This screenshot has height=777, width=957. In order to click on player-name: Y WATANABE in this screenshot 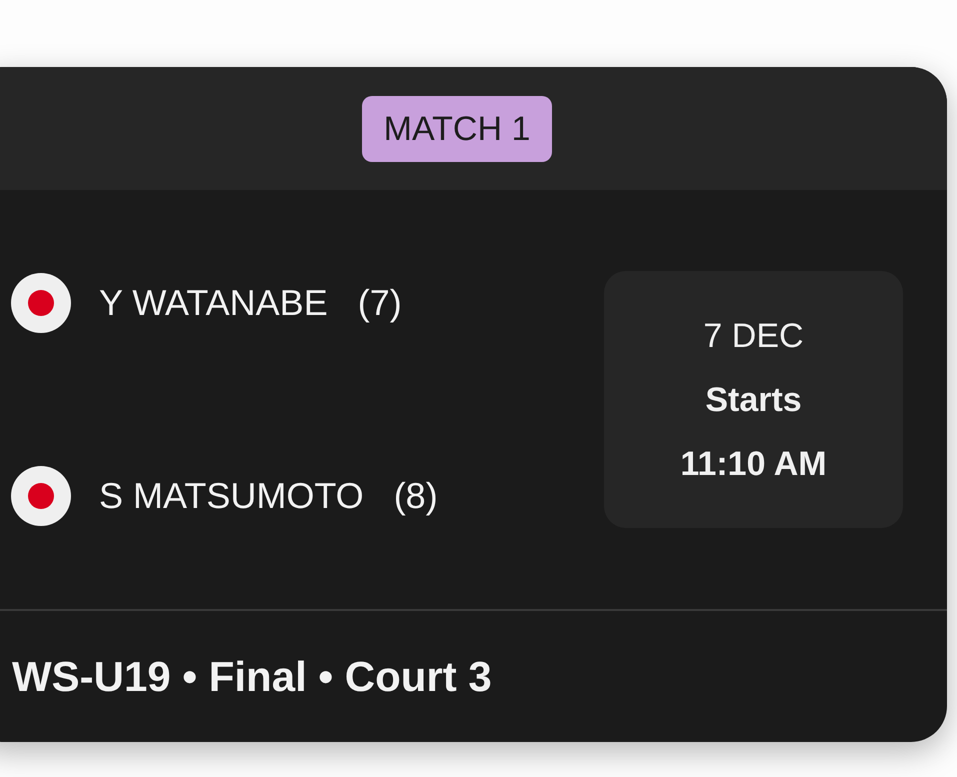, I will do `click(213, 303)`.